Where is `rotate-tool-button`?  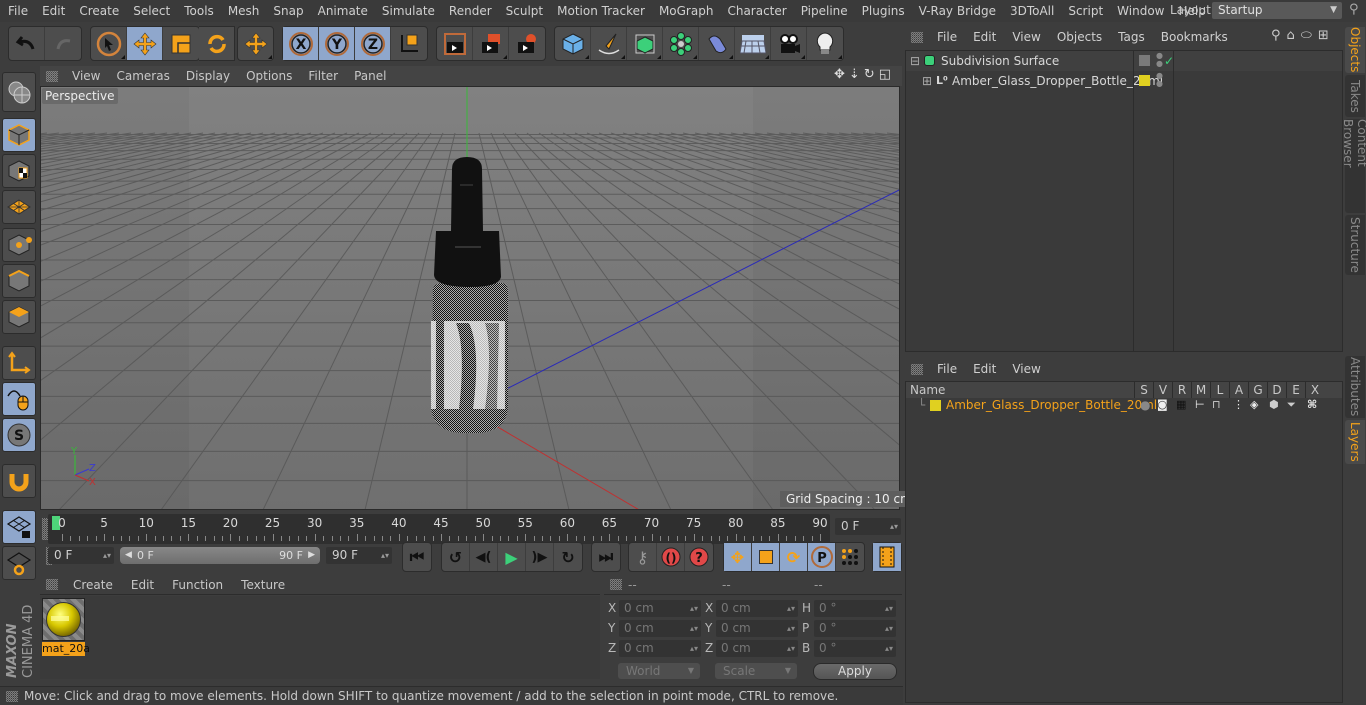 rotate-tool-button is located at coordinates (216, 43).